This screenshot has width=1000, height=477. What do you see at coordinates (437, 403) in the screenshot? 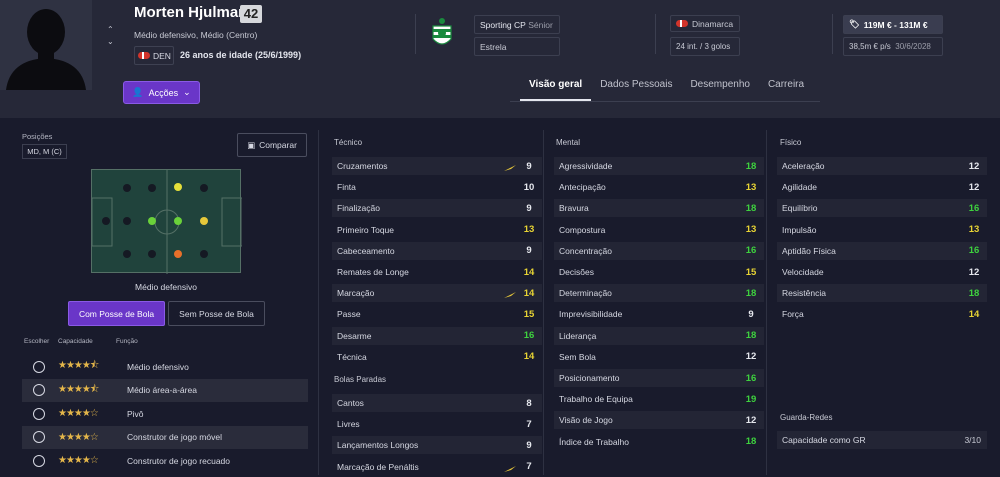
I see `set-piece-attr-row: Cantos 8` at bounding box center [437, 403].